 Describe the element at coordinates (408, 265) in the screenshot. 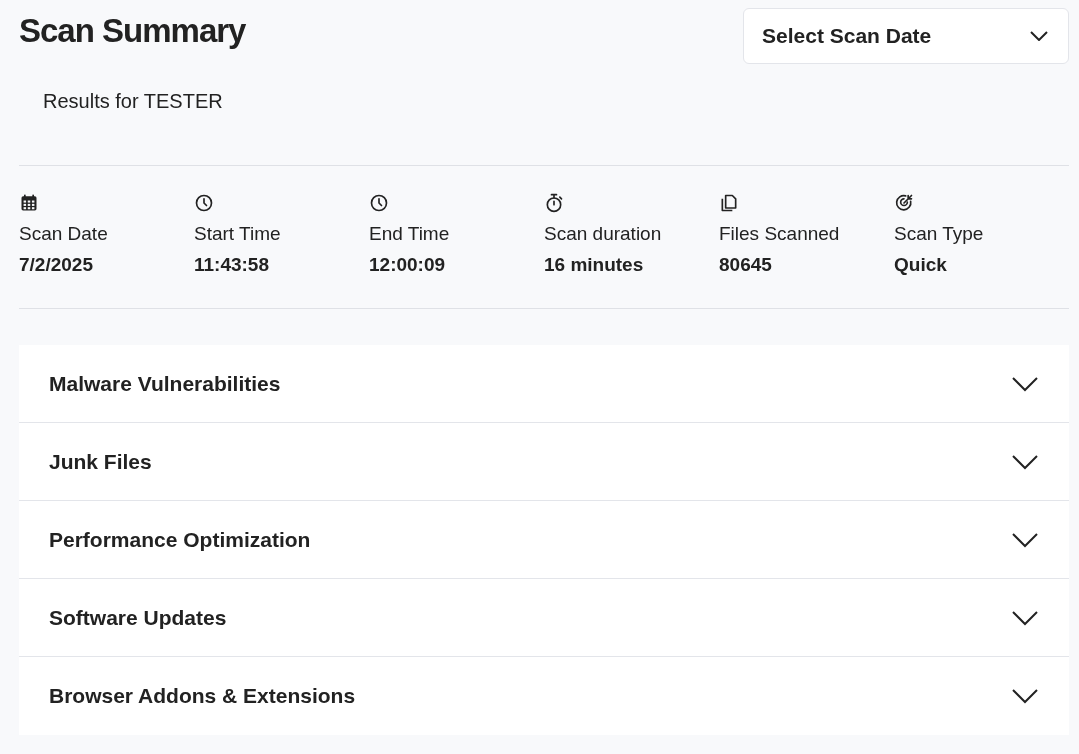

I see `stat-value: 12:00:09` at that location.